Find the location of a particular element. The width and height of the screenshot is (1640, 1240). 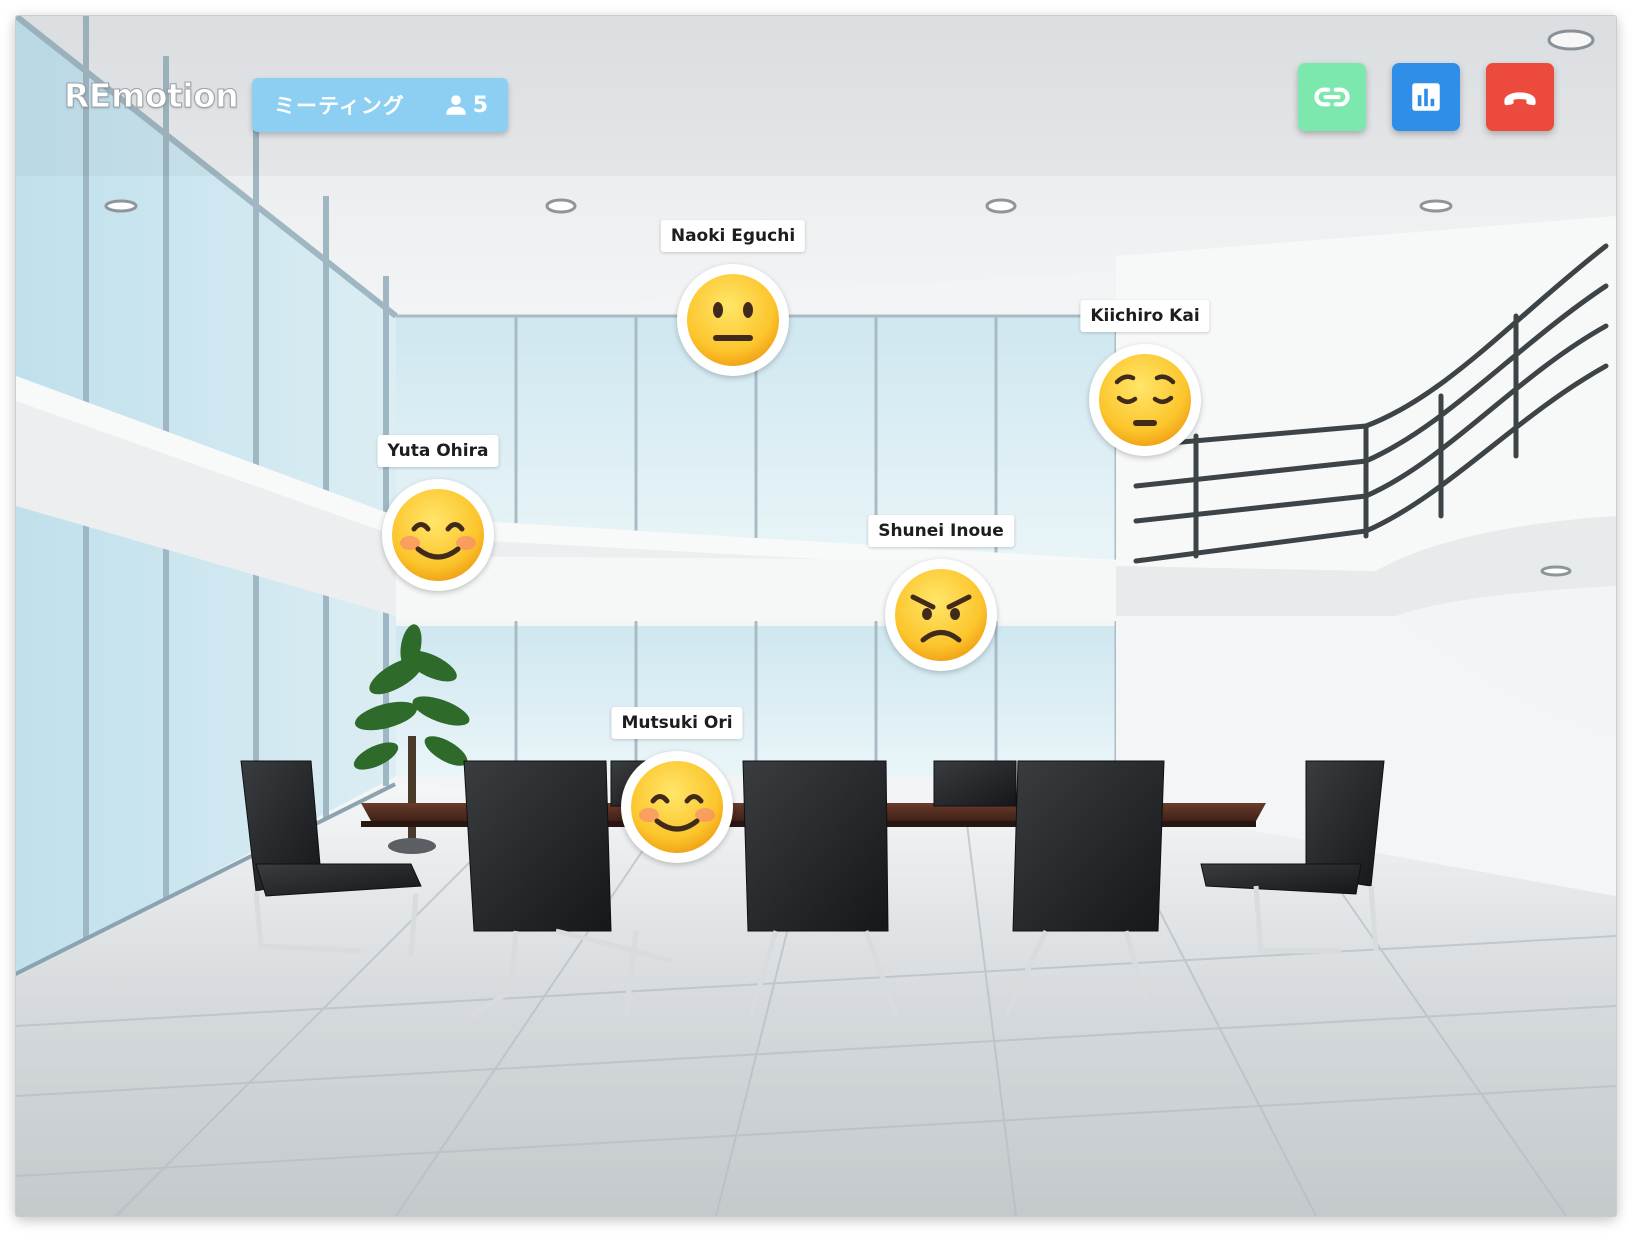

participant-yuta-ohira: Yuta Ohira is located at coordinates (438, 530).